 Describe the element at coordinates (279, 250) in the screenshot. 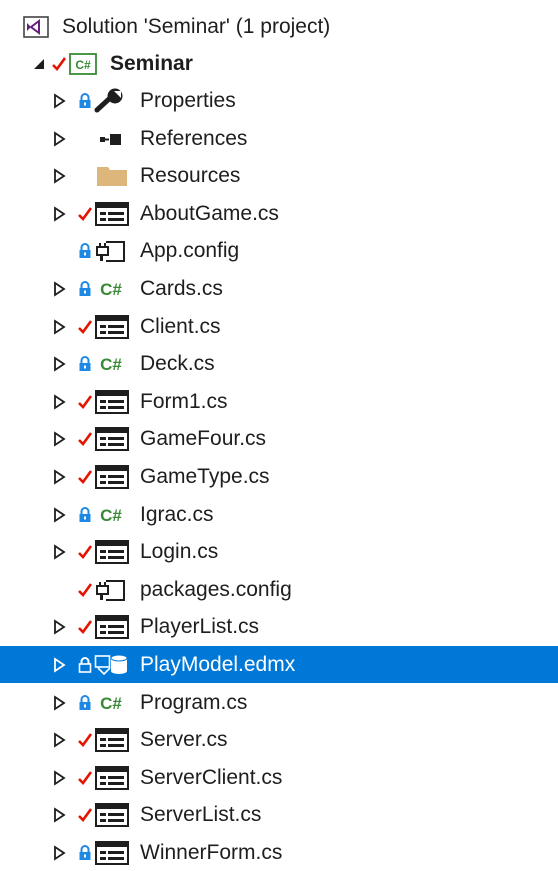

I see `tree-item-app-config: App.config` at that location.